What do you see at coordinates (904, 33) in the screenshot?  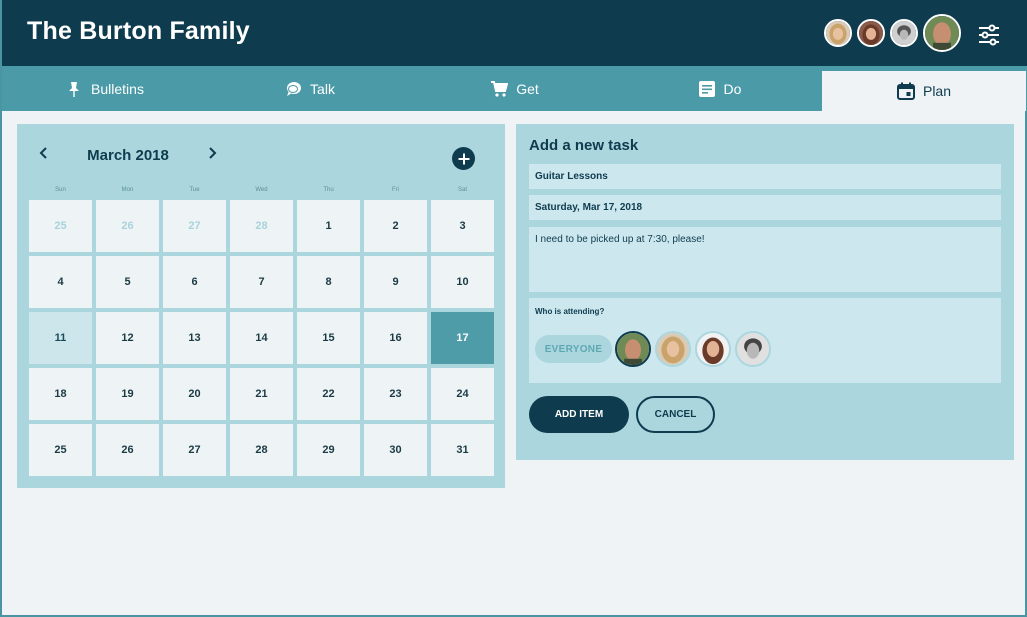 I see `member-avatar-grayscale` at bounding box center [904, 33].